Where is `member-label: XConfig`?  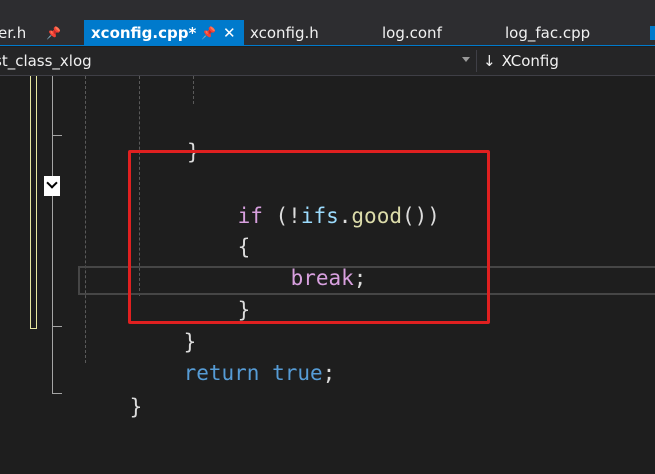
member-label: XConfig is located at coordinates (530, 61).